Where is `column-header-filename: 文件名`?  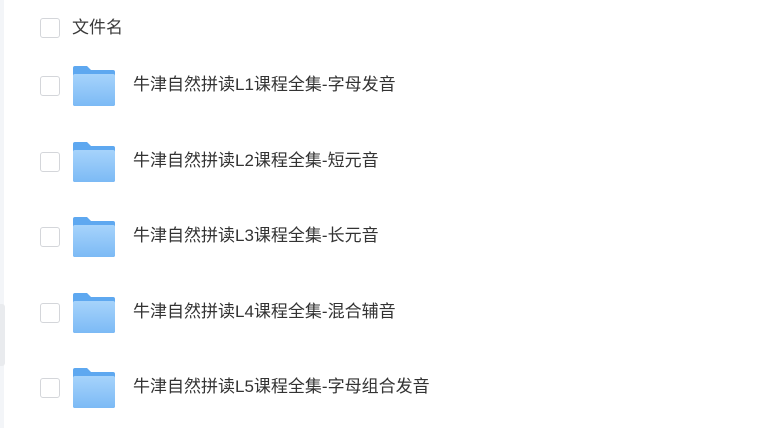 column-header-filename: 文件名 is located at coordinates (97, 28).